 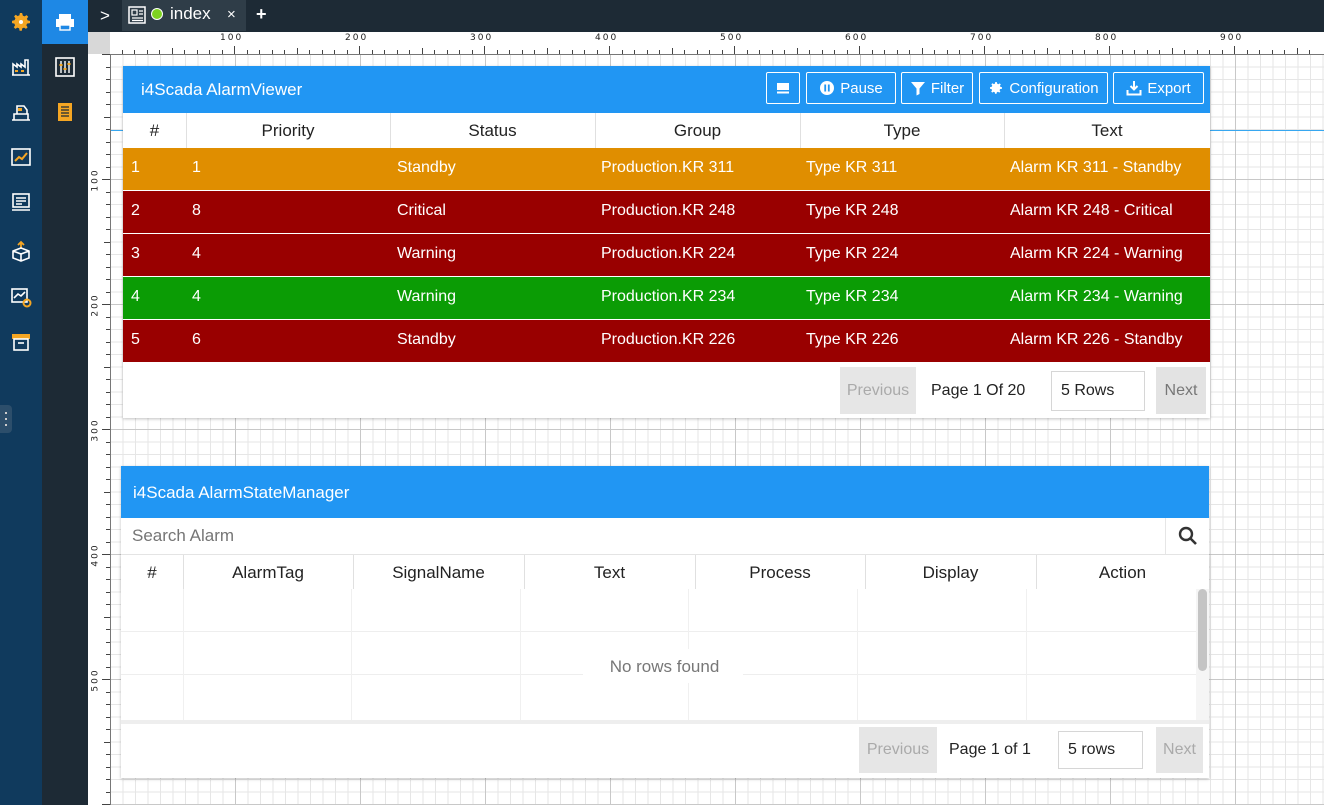 What do you see at coordinates (852, 210) in the screenshot?
I see `cell-type: Type KR 248` at bounding box center [852, 210].